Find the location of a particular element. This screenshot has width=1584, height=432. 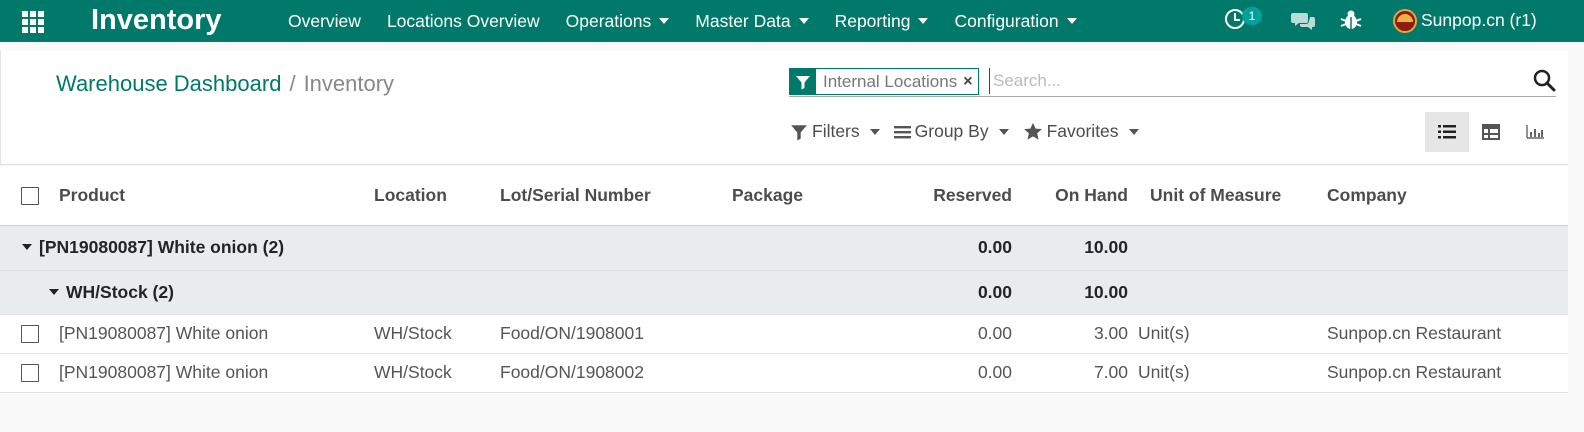

column-header-location: Location is located at coordinates (437, 196).